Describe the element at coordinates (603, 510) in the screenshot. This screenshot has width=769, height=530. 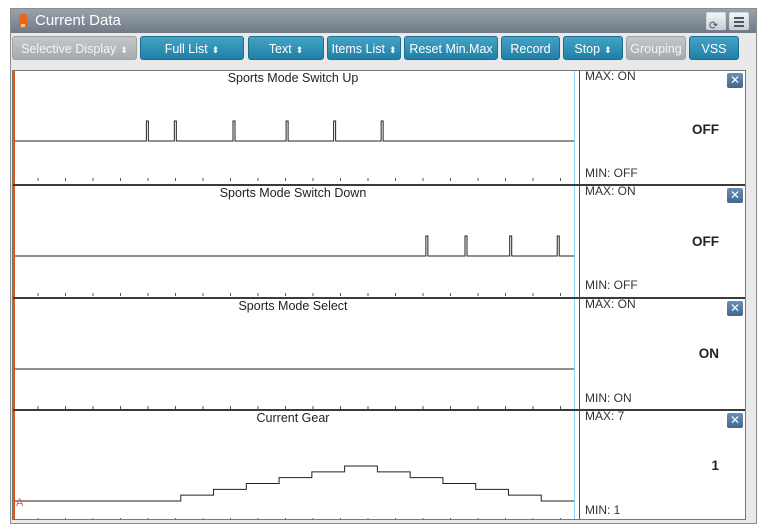
I see `lane-min-label: MIN: 1` at that location.